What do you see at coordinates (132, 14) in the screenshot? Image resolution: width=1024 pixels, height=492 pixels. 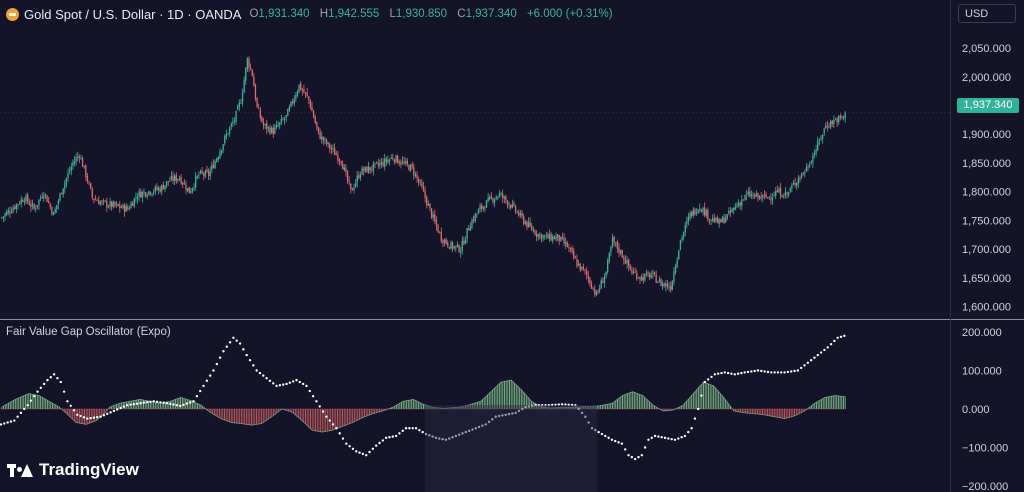 I see `symbol-title: Gold Spot / U.S. Dollar · 1D · OANDA` at bounding box center [132, 14].